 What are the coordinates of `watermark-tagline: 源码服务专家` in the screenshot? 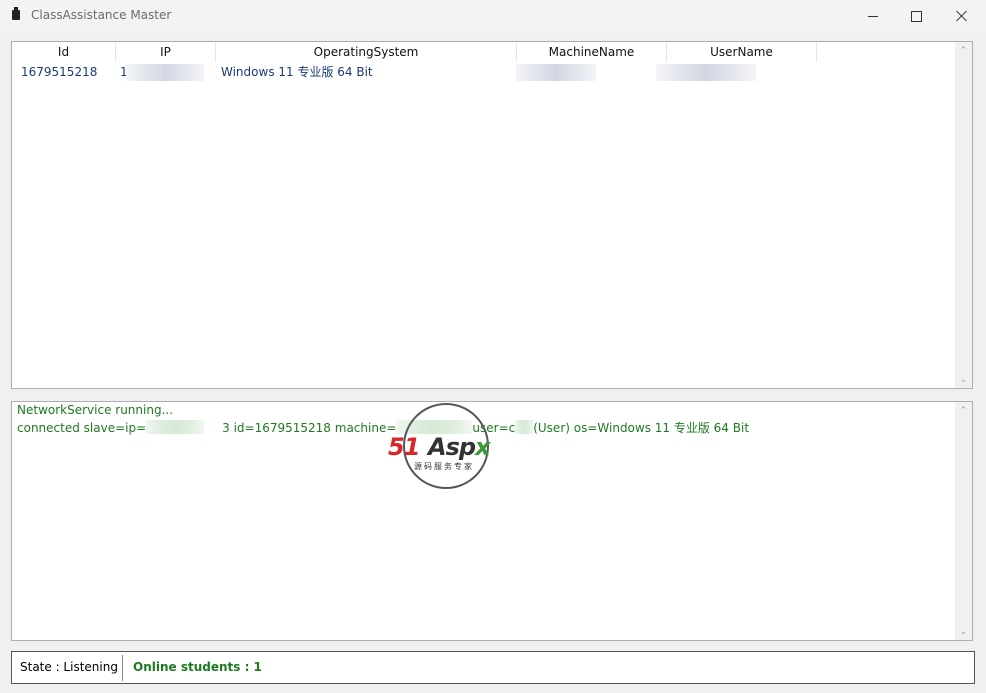 It's located at (444, 466).